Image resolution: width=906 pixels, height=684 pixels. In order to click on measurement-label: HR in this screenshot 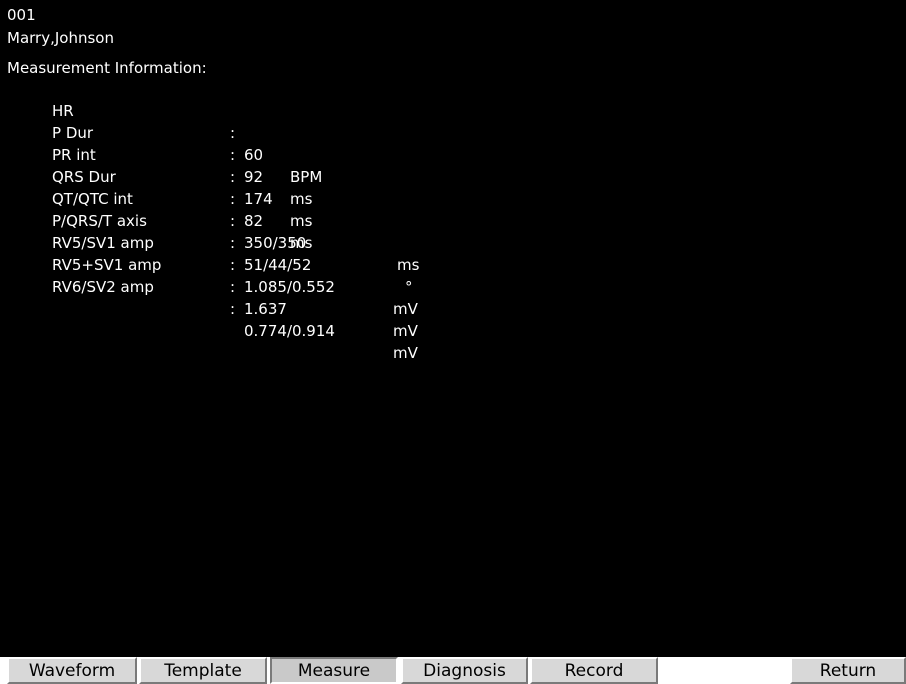, I will do `click(63, 111)`.